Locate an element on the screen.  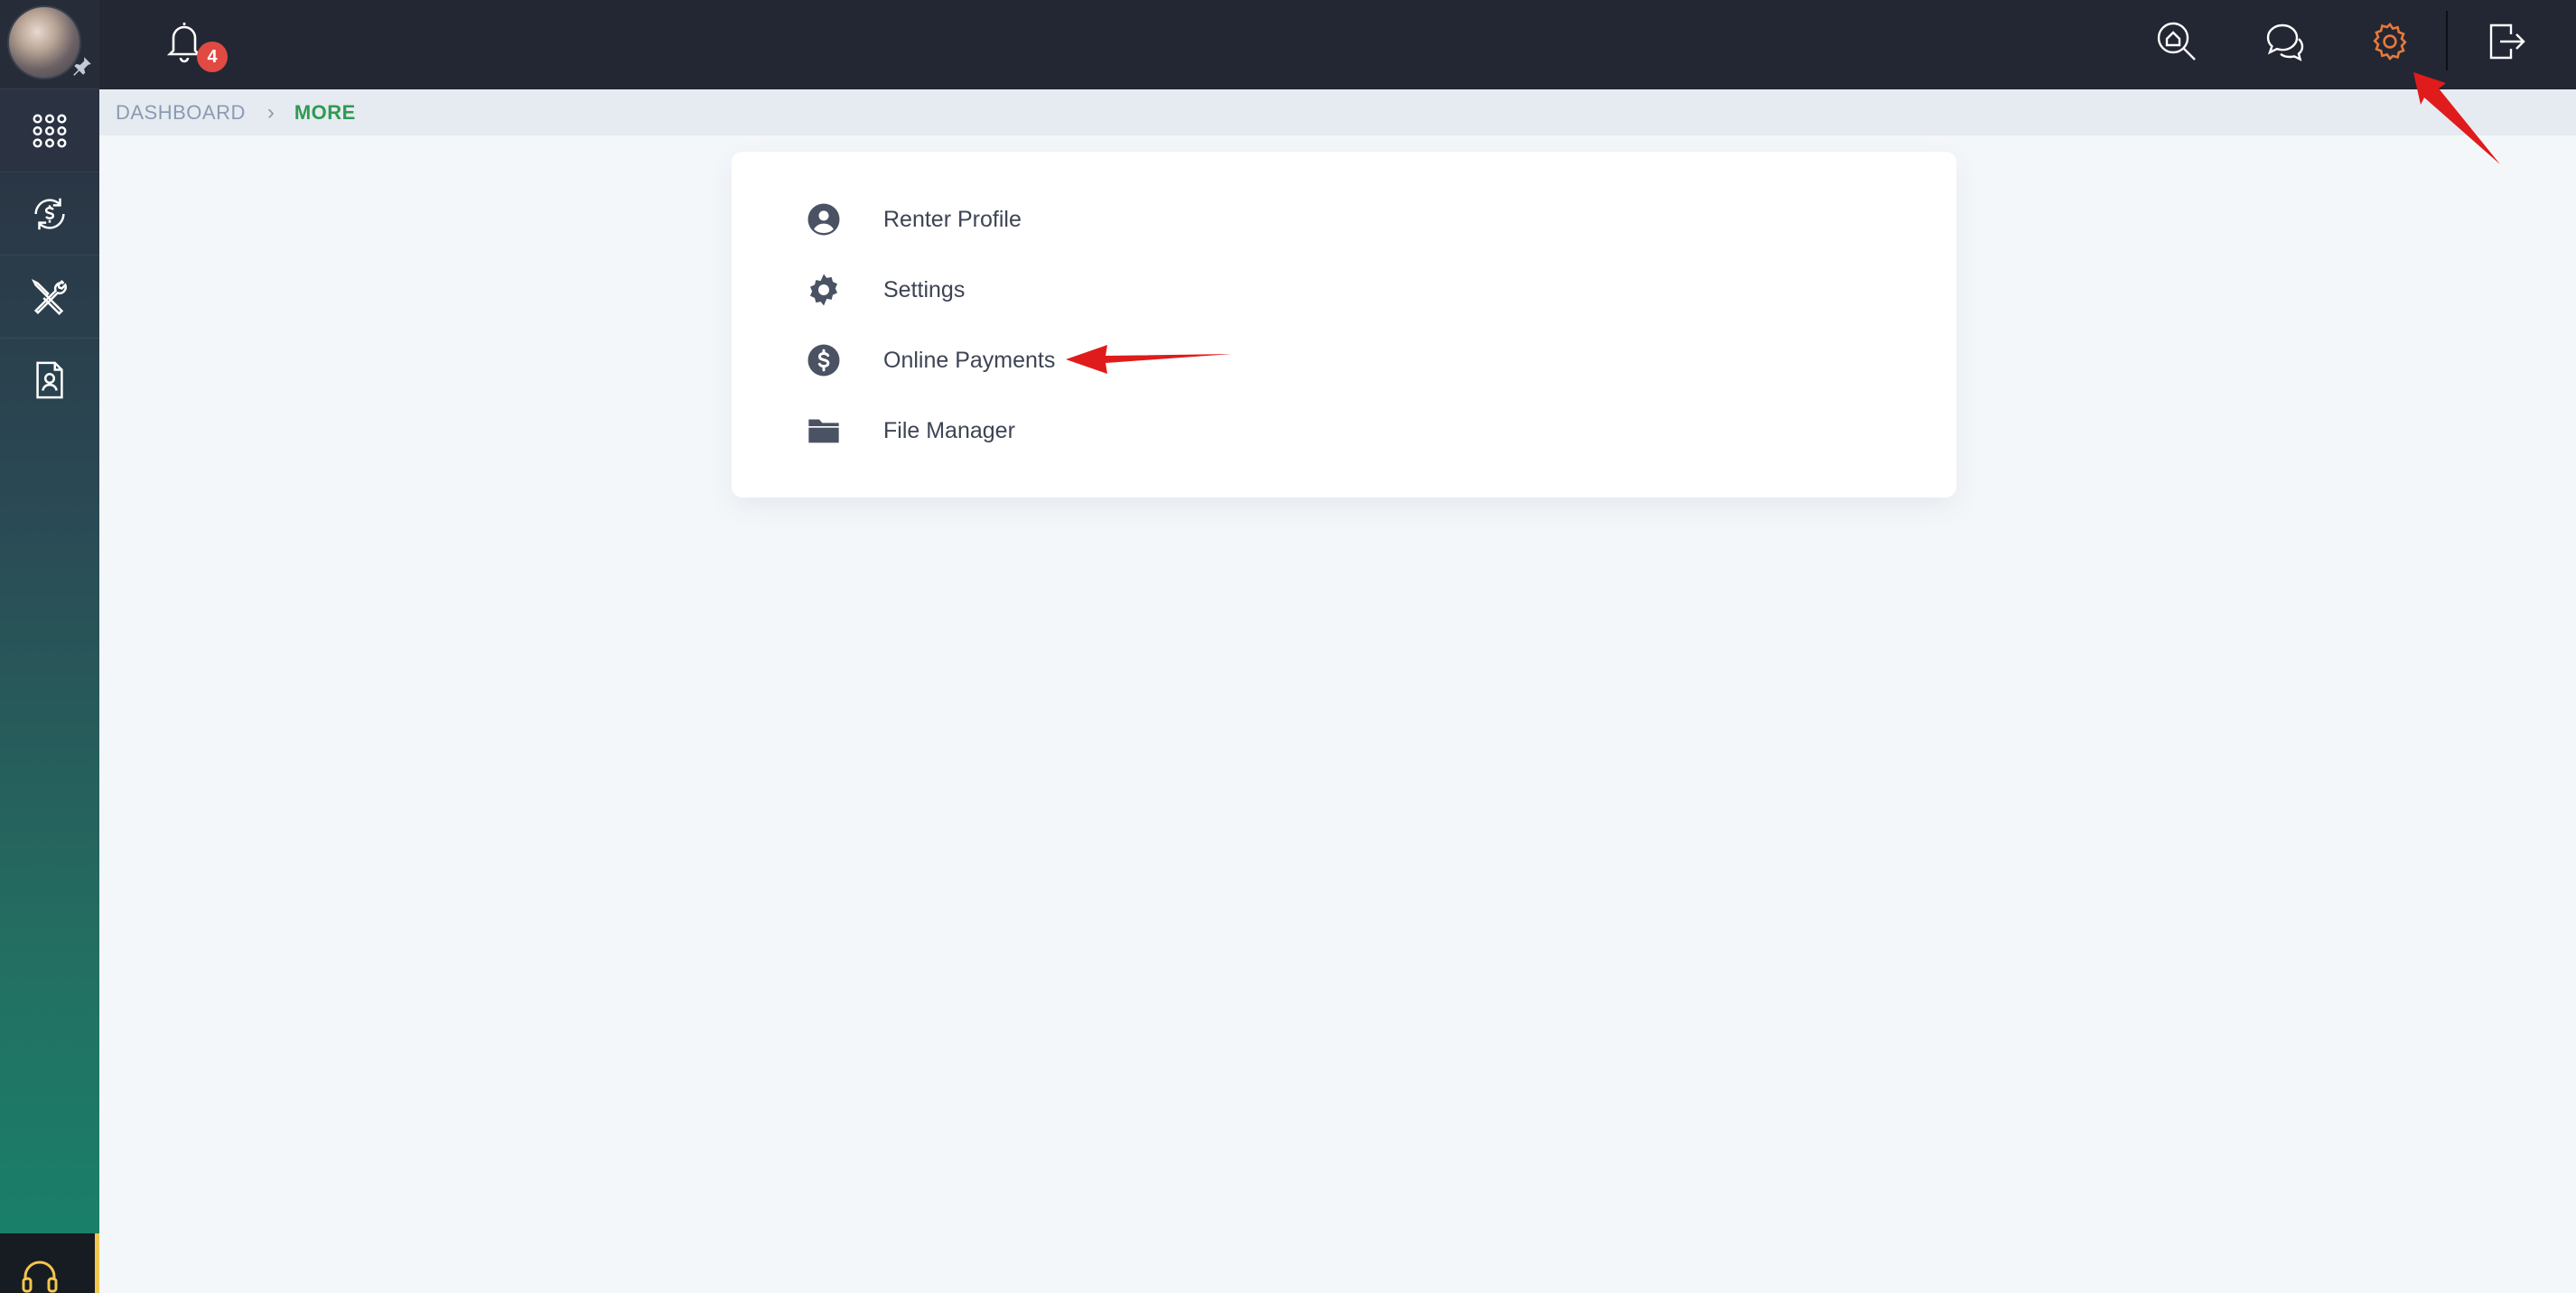
notification-count-badge: 4 is located at coordinates (213, 57).